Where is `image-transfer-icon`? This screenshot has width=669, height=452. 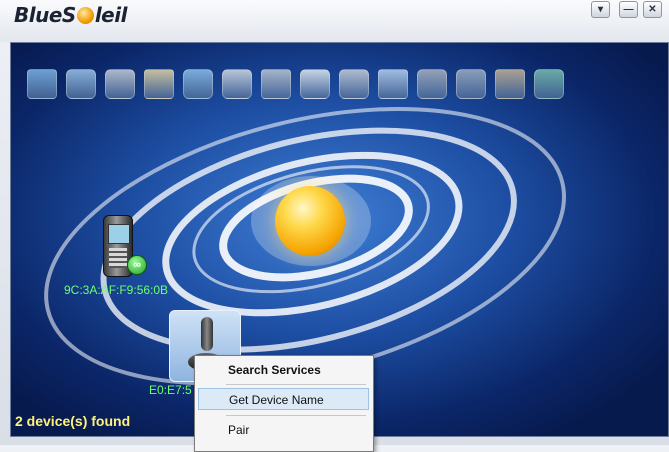
image-transfer-icon is located at coordinates (393, 84).